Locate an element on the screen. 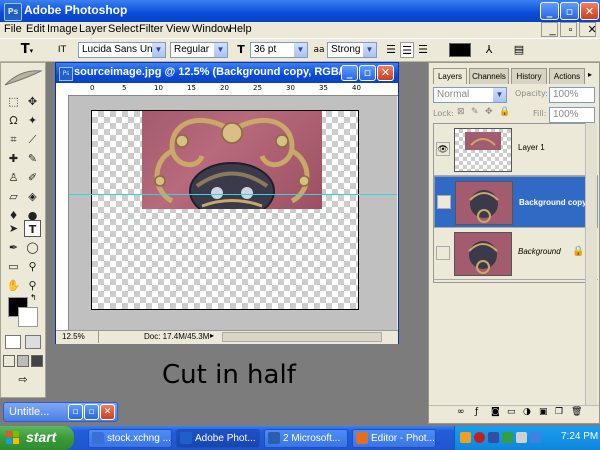 The width and height of the screenshot is (600, 450). layer-style-icon: ƒ is located at coordinates (476, 412).